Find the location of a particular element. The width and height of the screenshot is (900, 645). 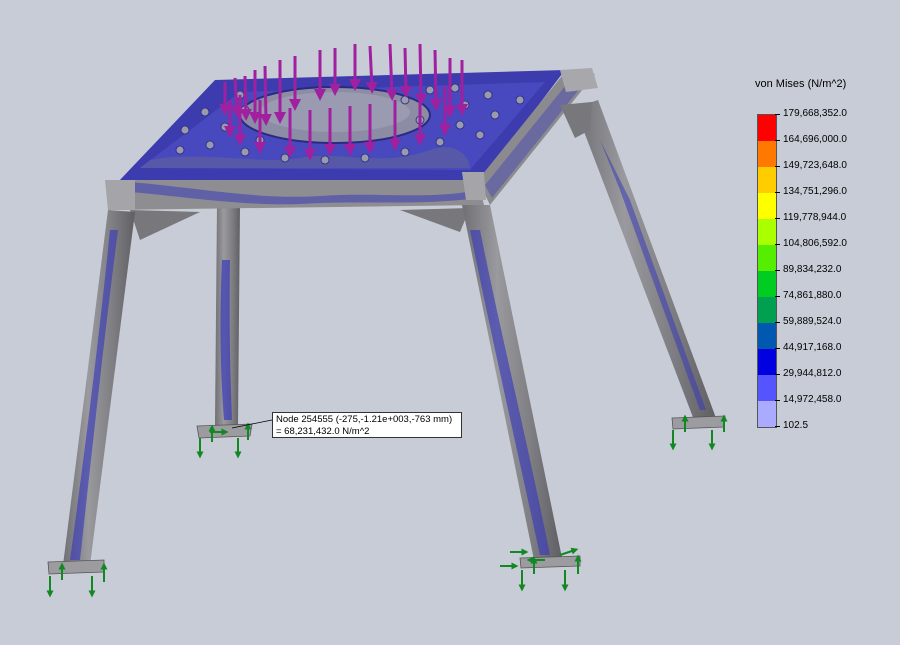

legend-label: 29,944,812.0 is located at coordinates (812, 373).